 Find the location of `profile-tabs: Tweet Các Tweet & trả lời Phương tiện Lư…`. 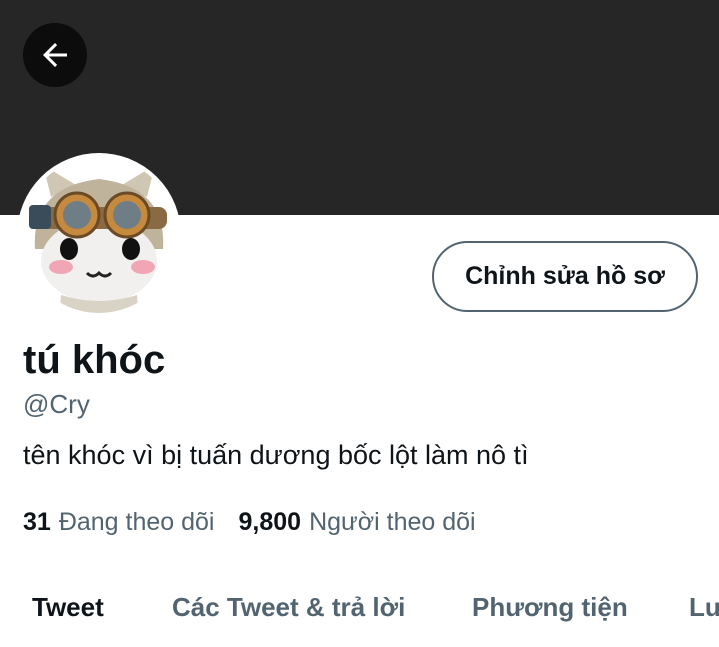

profile-tabs: Tweet Các Tweet & trả lời Phương tiện Lư… is located at coordinates (359, 610).